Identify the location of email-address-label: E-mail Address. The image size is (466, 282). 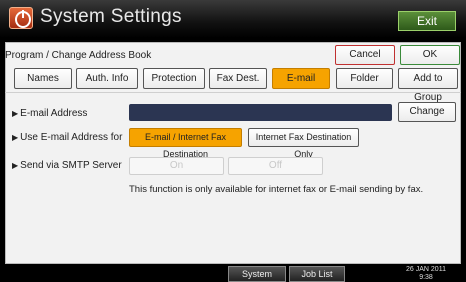
(49, 113).